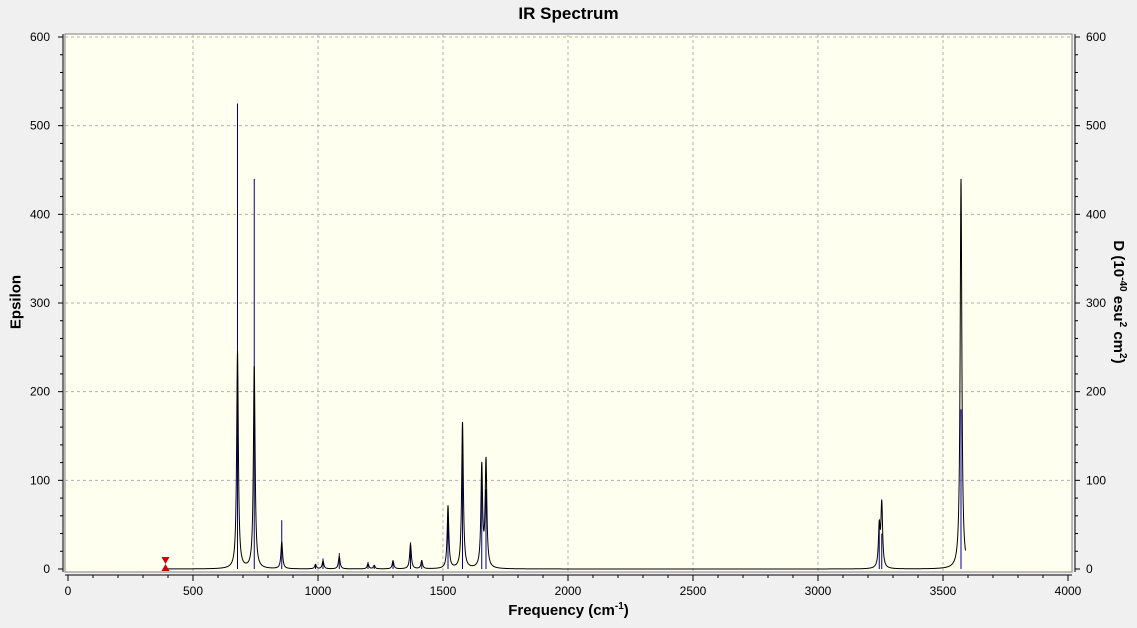 This screenshot has width=1137, height=628. What do you see at coordinates (40, 303) in the screenshot?
I see `y-tick-label-left: 300` at bounding box center [40, 303].